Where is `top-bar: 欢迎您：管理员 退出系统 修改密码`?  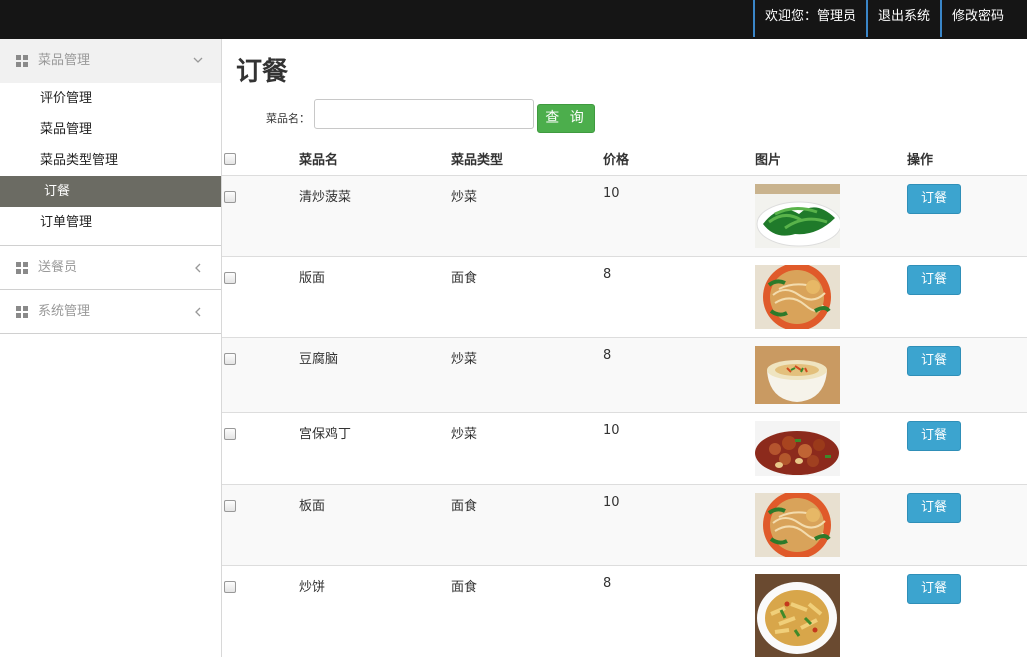 top-bar: 欢迎您：管理员 退出系统 修改密码 is located at coordinates (513, 19).